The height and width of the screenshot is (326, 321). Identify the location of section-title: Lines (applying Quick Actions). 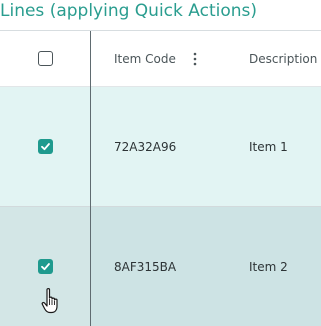
(129, 11).